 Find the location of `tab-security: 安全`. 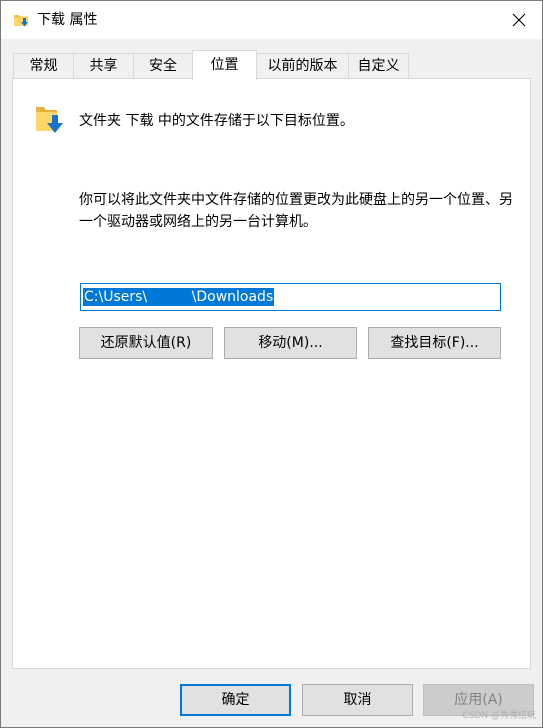

tab-security: 安全 is located at coordinates (163, 65).